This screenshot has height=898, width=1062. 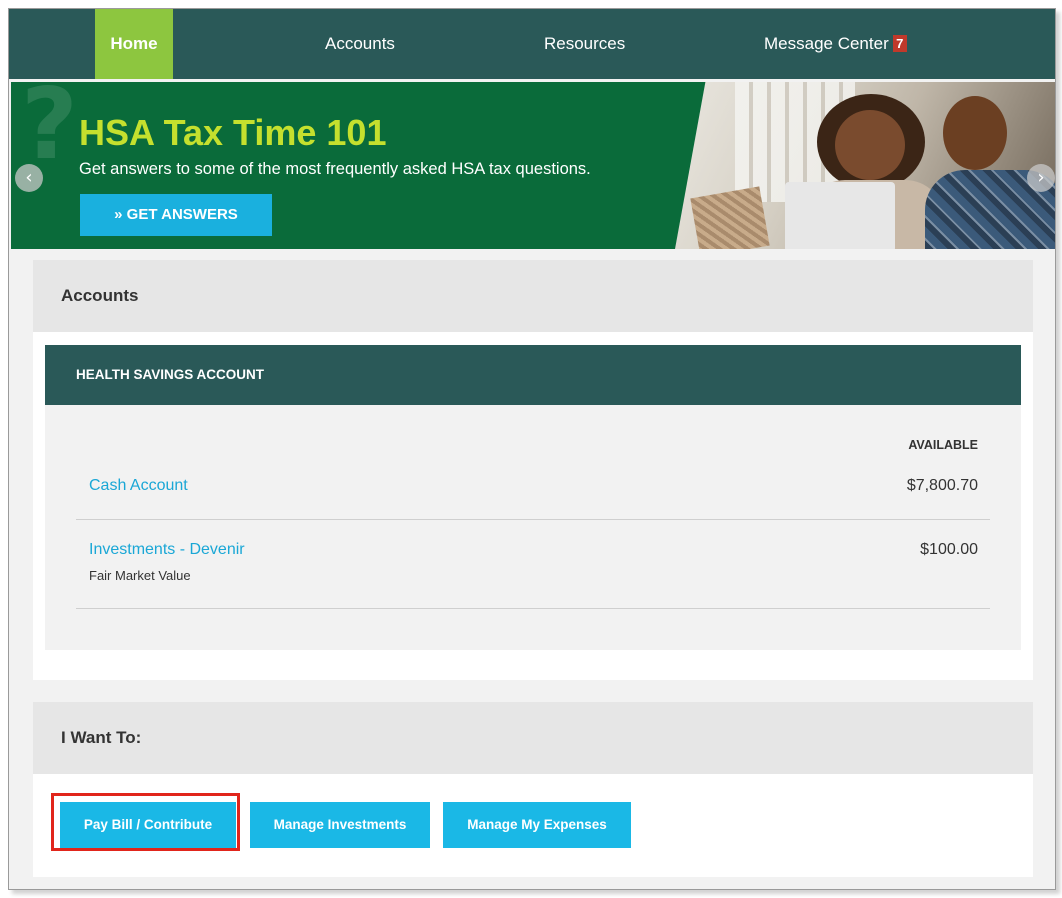 I want to click on nav-accounts: Accounts, so click(x=360, y=44).